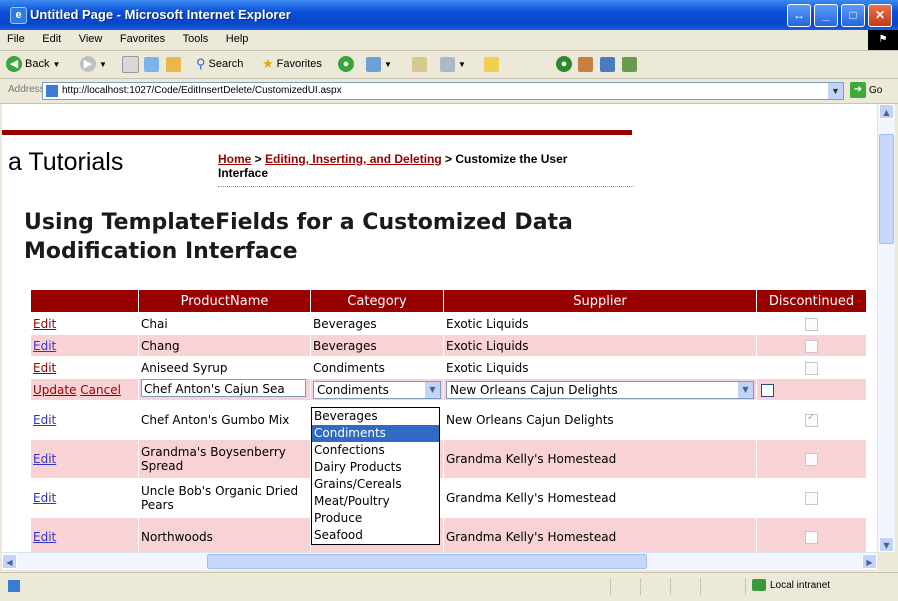  Describe the element at coordinates (375, 416) in the screenshot. I see `dropdown-option: Beverages` at that location.